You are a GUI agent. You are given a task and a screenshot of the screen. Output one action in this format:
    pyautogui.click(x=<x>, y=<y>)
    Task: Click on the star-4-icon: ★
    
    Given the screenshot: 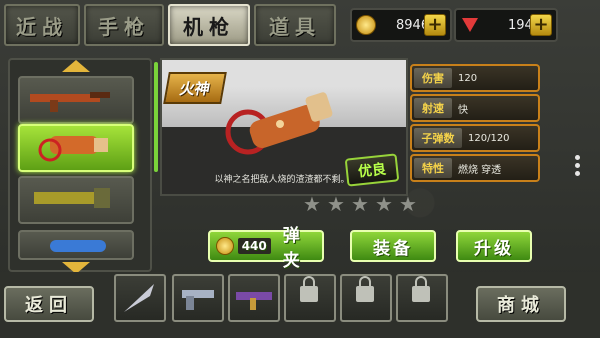 What is the action you would take?
    pyautogui.click(x=384, y=204)
    